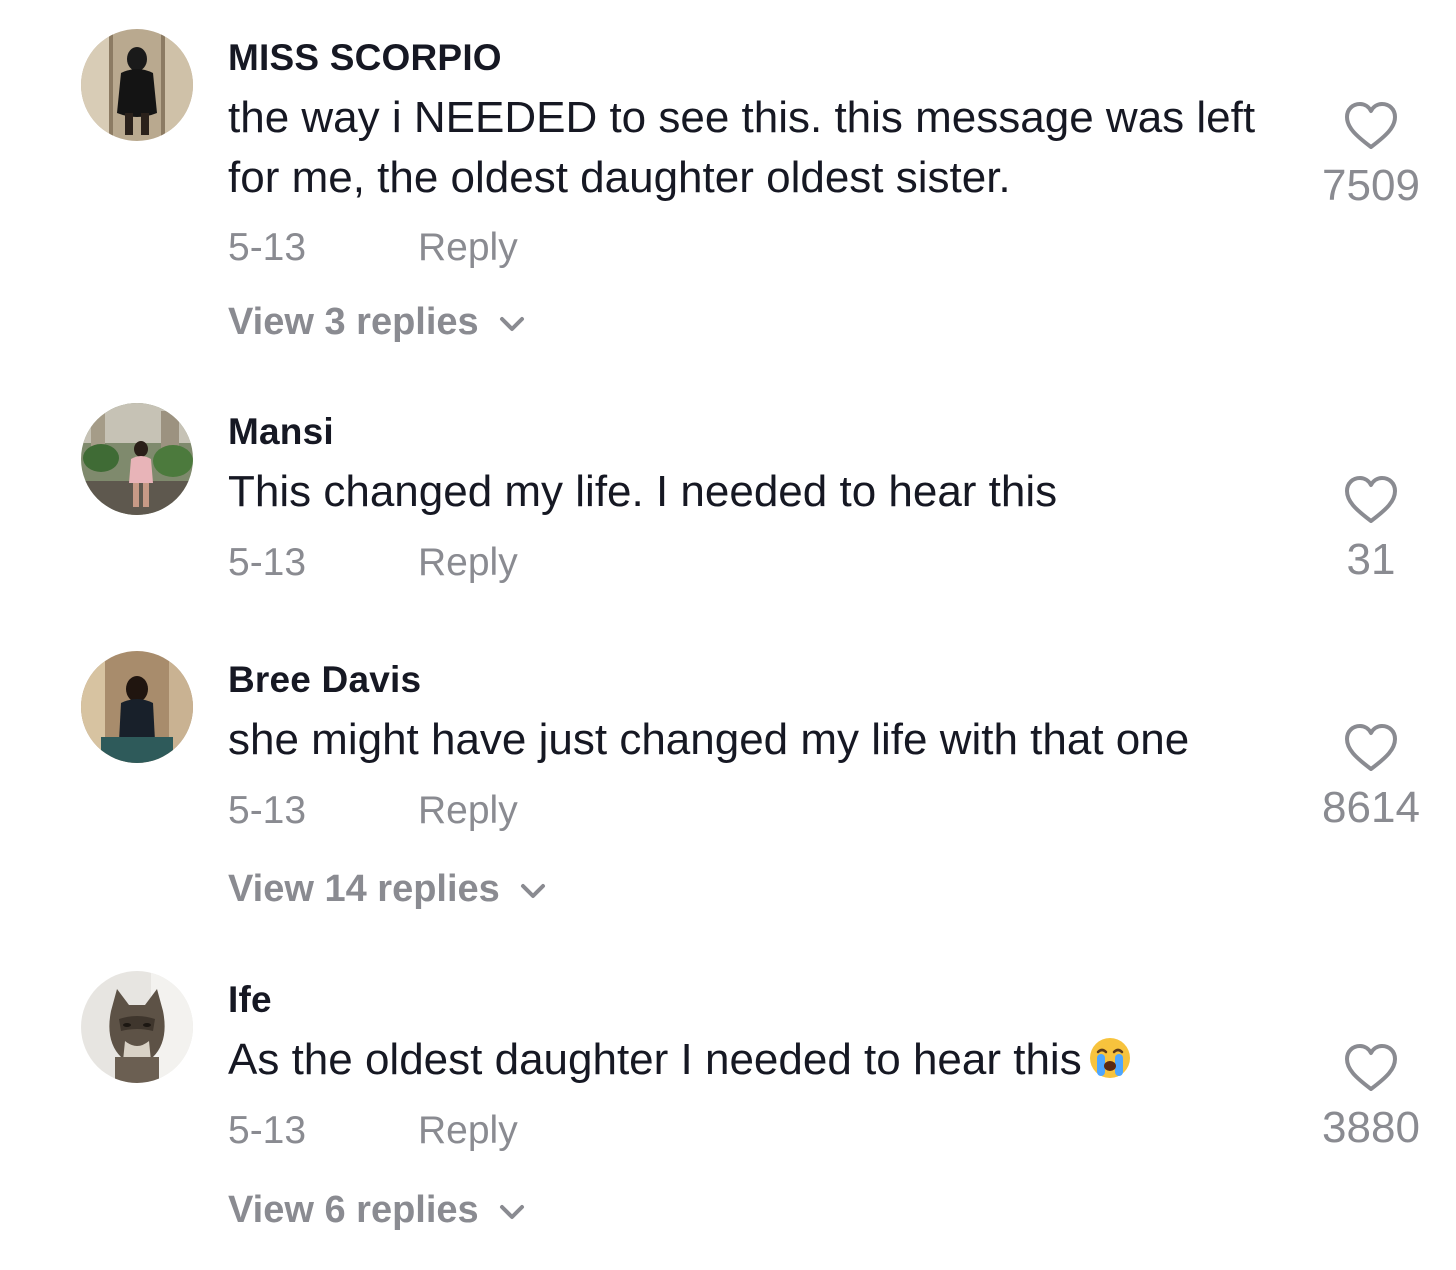 The width and height of the screenshot is (1456, 1270). Describe the element at coordinates (511, 1211) in the screenshot. I see `chevron-down-icon` at that location.